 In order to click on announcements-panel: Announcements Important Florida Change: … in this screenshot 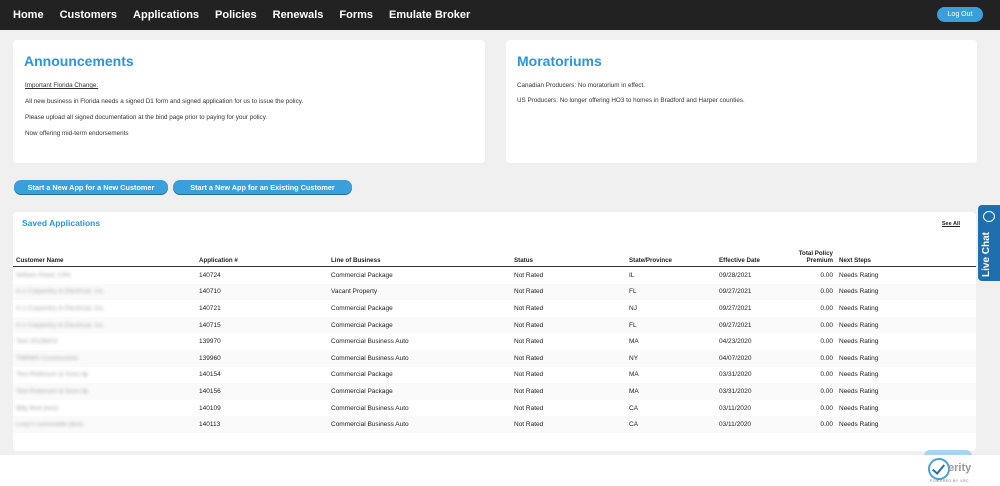, I will do `click(249, 101)`.